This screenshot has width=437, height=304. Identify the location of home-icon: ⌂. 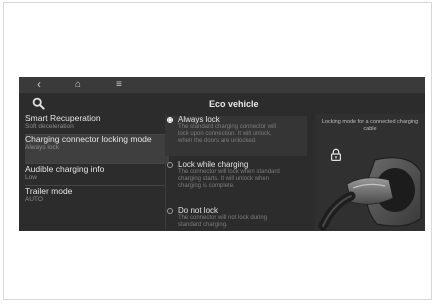
(78, 85).